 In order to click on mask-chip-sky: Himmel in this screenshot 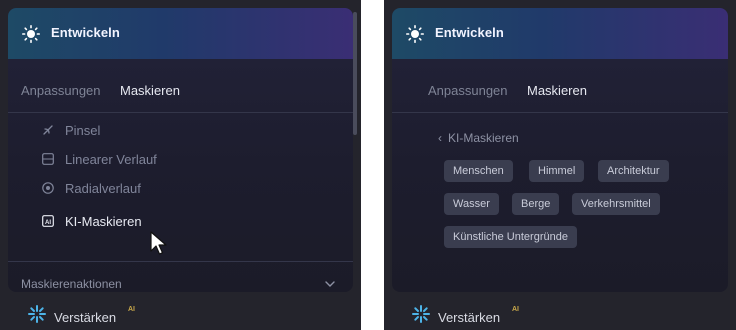, I will do `click(557, 171)`.